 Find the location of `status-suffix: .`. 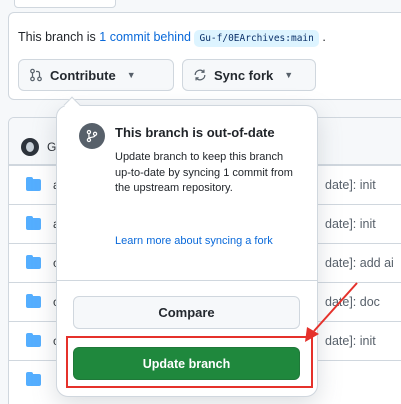

status-suffix: . is located at coordinates (322, 37).